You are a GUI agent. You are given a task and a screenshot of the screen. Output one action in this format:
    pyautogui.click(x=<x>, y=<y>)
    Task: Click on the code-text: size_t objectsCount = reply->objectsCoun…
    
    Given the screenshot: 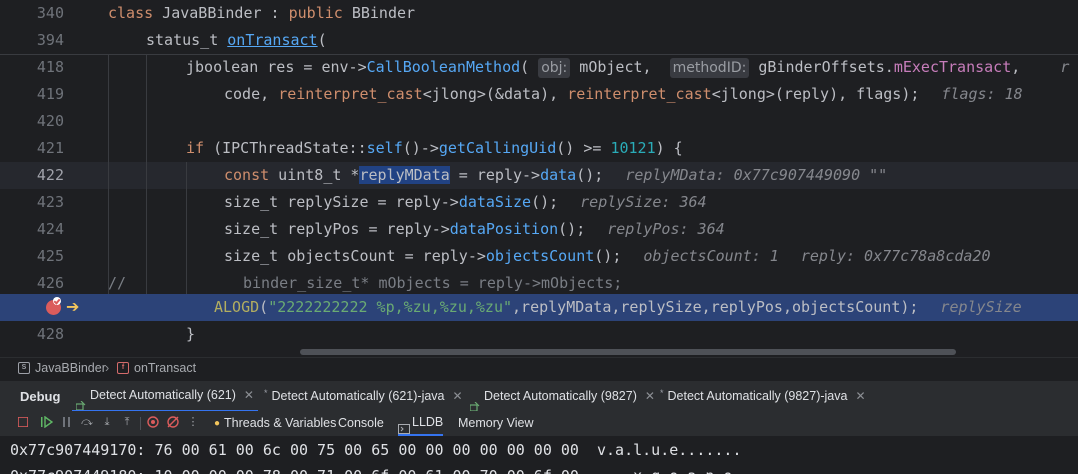 What is the action you would take?
    pyautogui.click(x=607, y=256)
    